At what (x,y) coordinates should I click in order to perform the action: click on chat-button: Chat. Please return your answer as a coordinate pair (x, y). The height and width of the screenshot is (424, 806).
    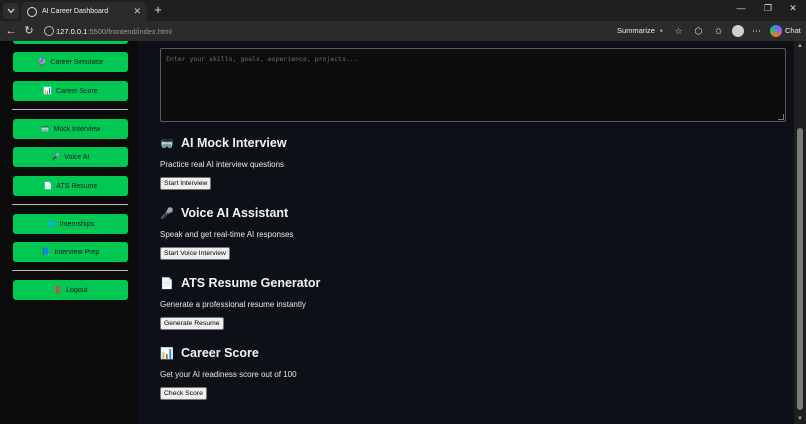
    Looking at the image, I should click on (793, 30).